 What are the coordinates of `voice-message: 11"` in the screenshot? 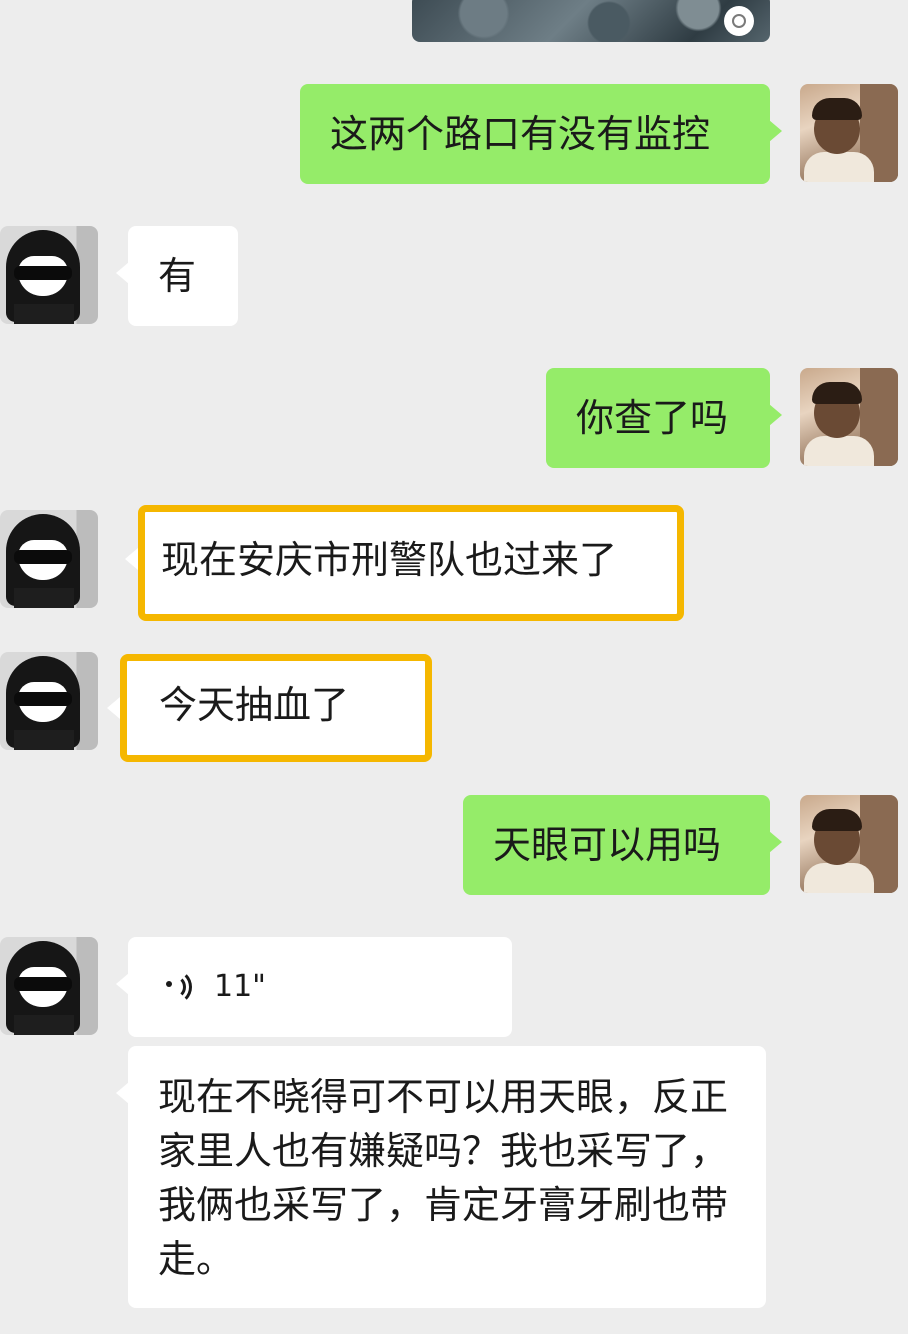 It's located at (314, 987).